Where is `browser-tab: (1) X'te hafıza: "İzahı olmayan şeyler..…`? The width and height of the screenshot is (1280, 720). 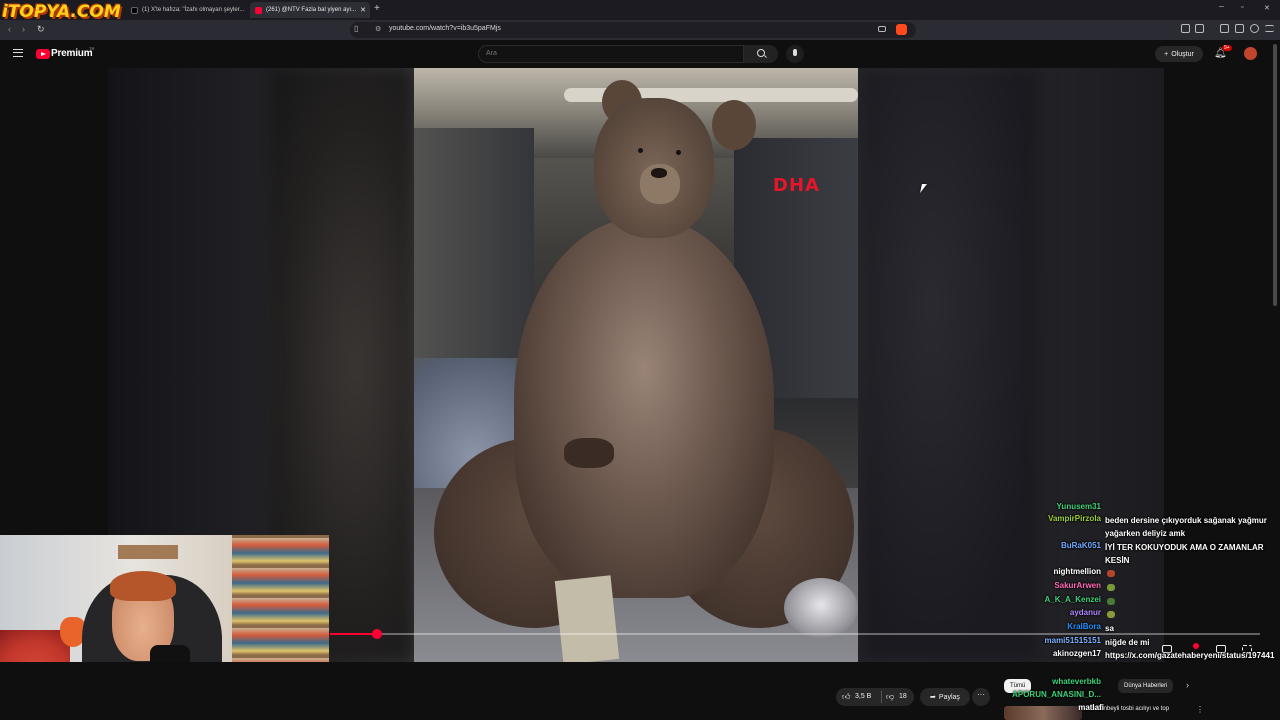 browser-tab: (1) X'te hafıza: "İzahı olmayan şeyler..… is located at coordinates (187, 10).